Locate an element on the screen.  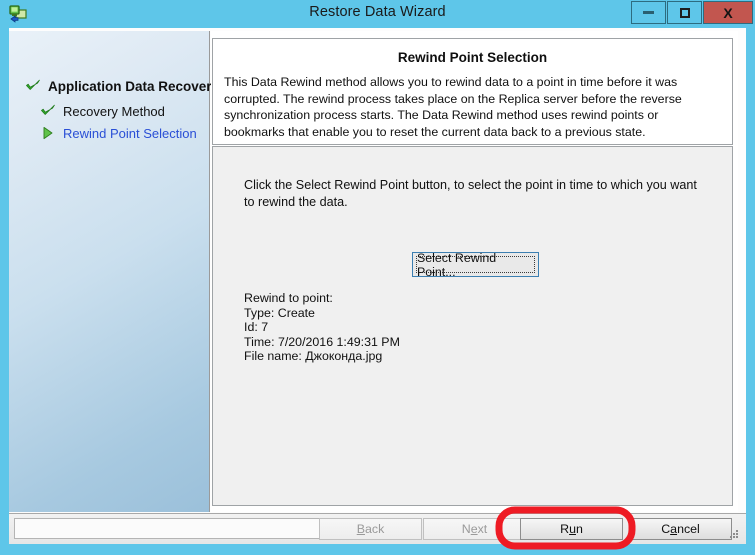
run-button-accel: u is located at coordinates (572, 529).